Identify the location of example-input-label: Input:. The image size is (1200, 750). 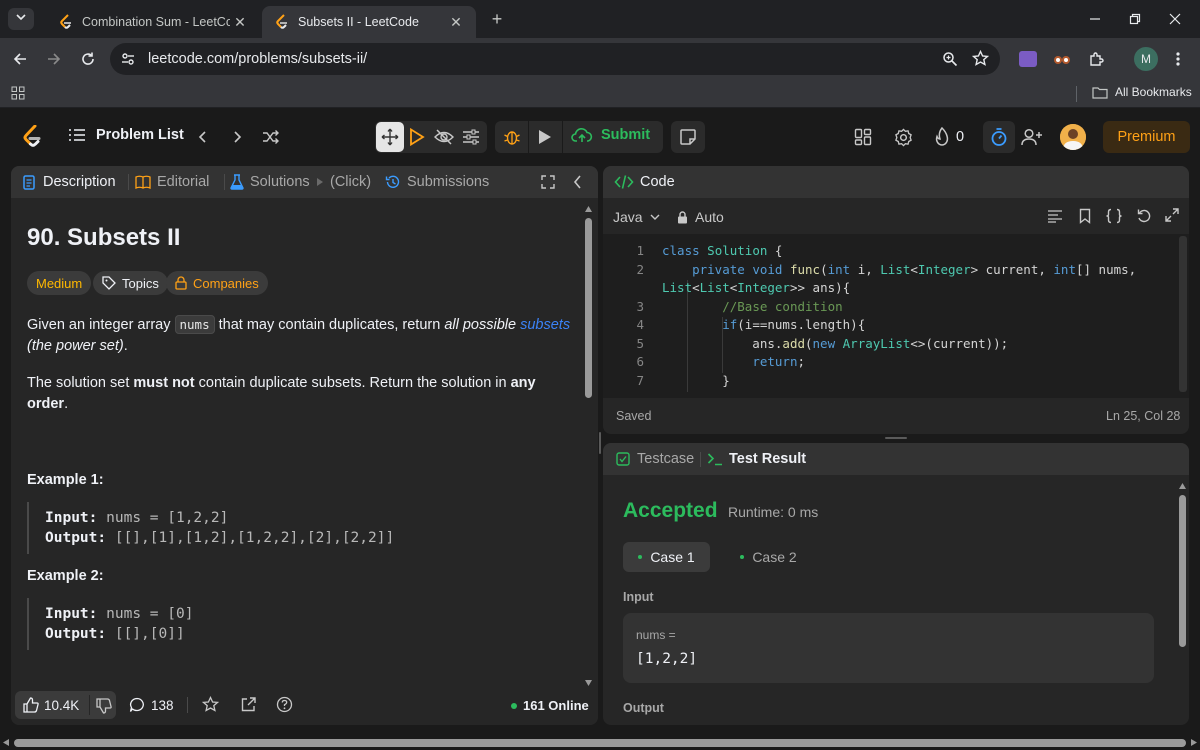
(71, 614).